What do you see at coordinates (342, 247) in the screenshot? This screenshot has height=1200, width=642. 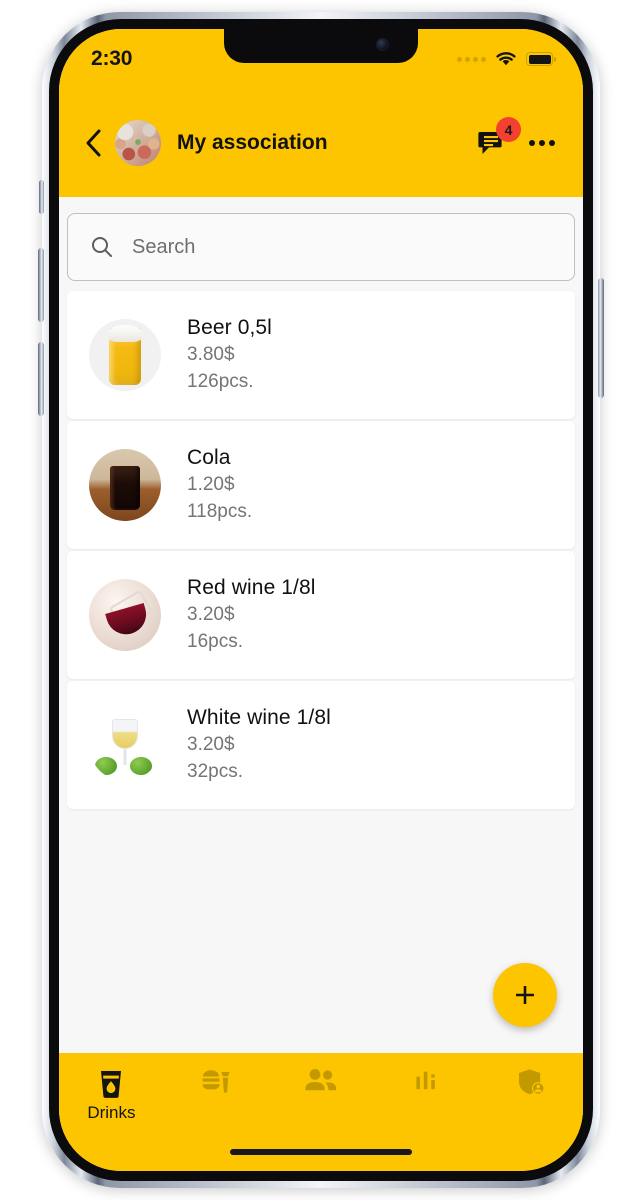 I see `search-input` at bounding box center [342, 247].